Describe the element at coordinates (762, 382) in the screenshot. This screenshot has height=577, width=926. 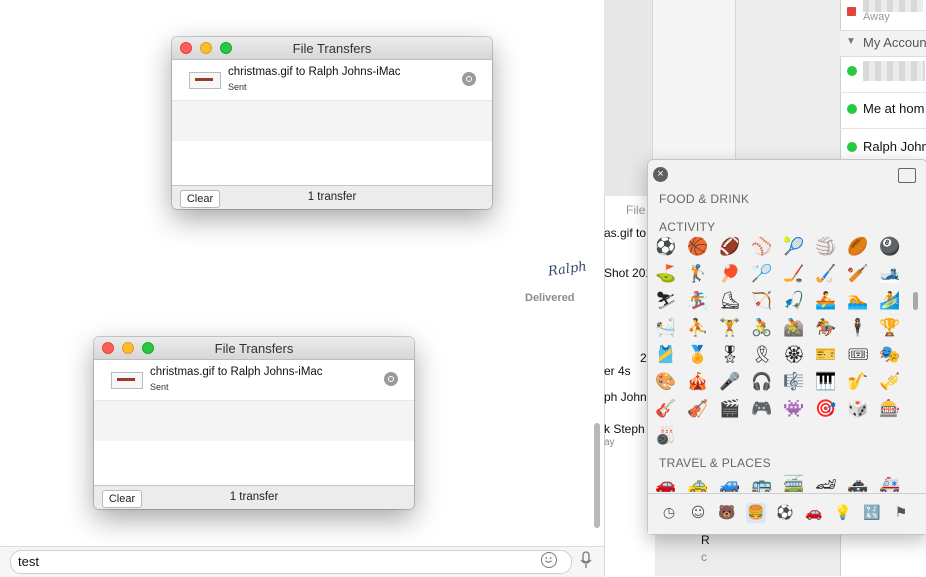
I see `emoji-item: 🎧` at that location.